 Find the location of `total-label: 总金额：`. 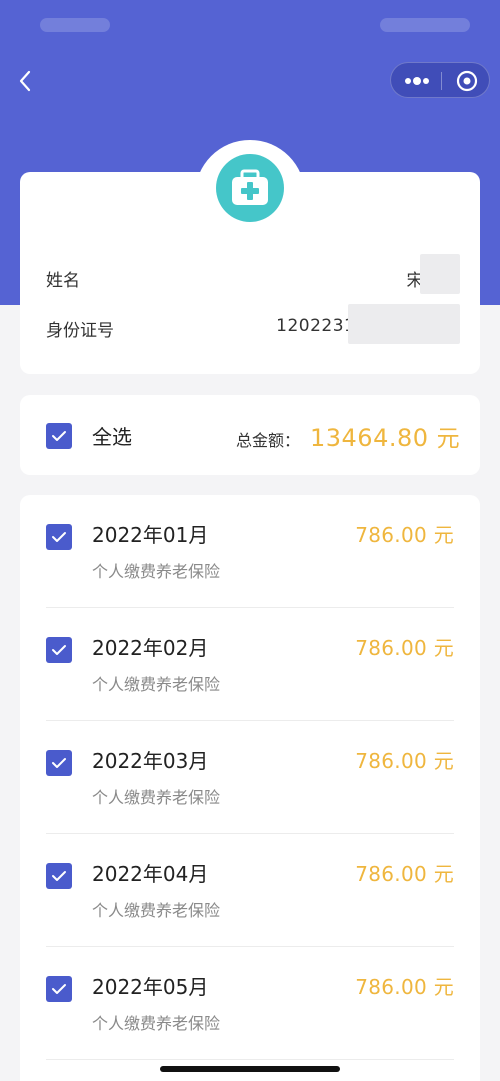

total-label: 总金额： is located at coordinates (268, 440).